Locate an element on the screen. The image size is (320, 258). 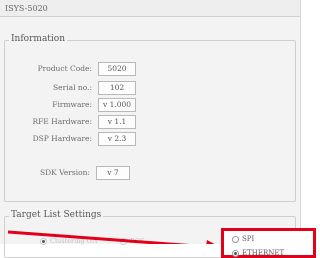
dsp-hardware-label: DSP Hardware: is located at coordinates (62, 138).